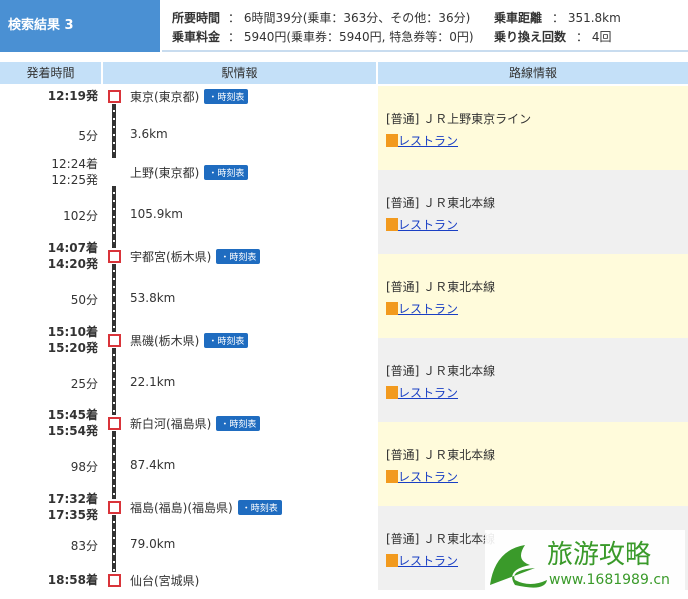  I want to click on station-times: 17:32着 17:35発, so click(73, 507).